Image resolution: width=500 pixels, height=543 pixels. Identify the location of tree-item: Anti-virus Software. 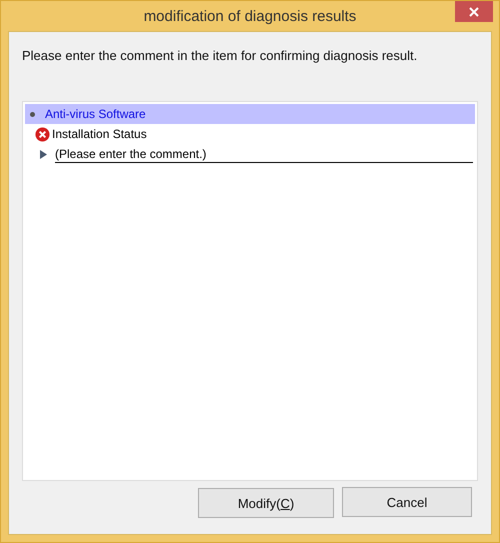
(250, 114).